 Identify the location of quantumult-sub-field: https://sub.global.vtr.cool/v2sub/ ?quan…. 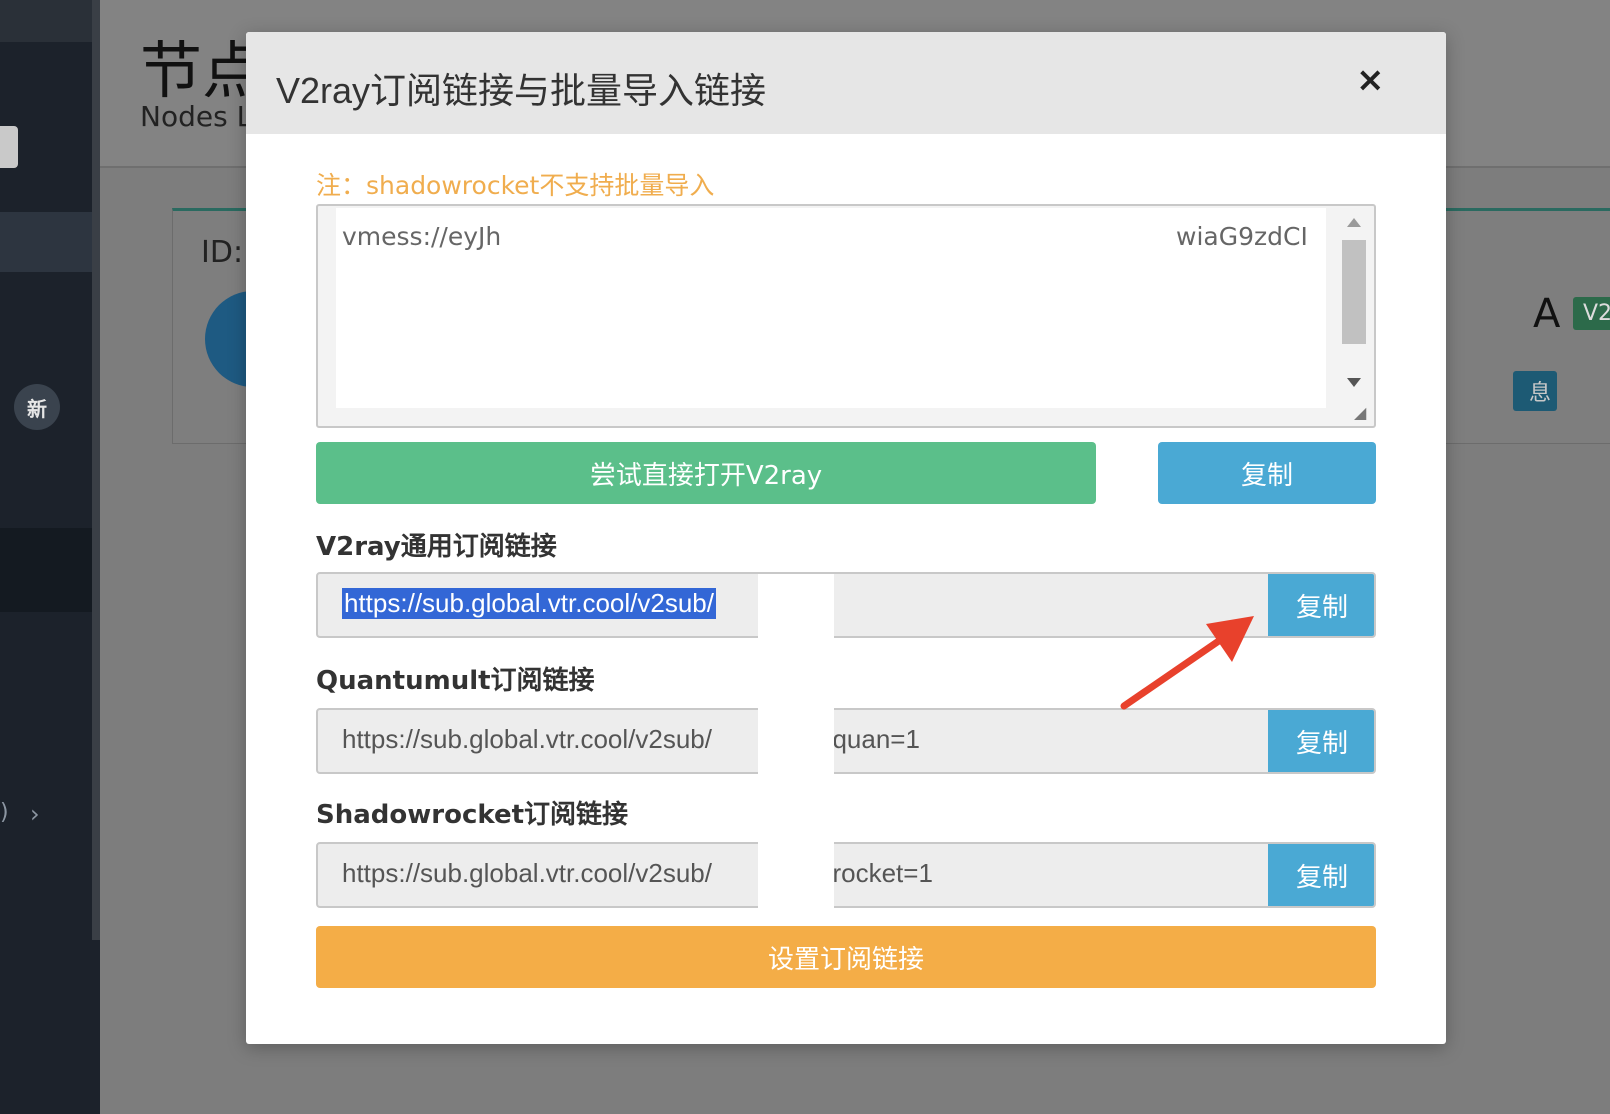
(846, 741).